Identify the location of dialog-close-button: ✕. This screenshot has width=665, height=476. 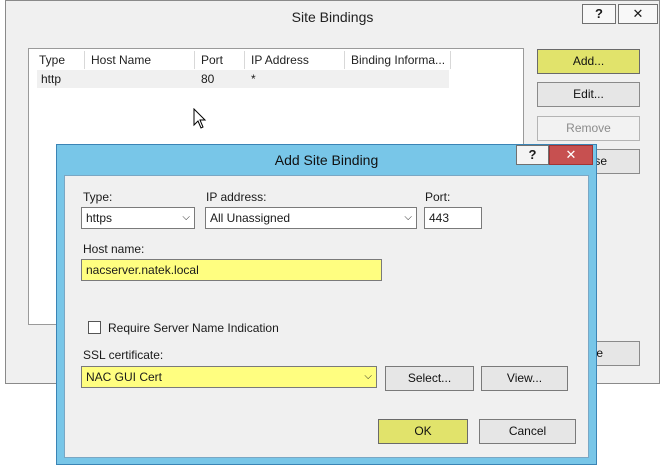
(571, 155).